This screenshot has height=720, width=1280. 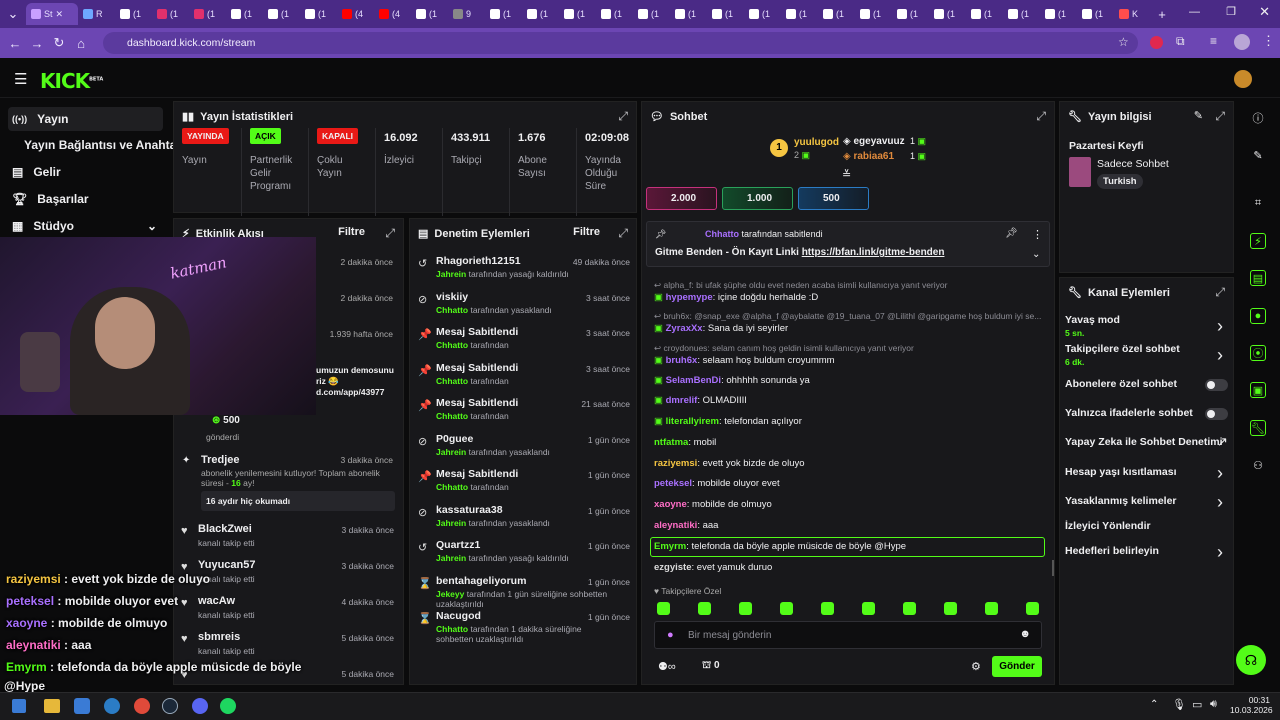 What do you see at coordinates (1129, 413) in the screenshot?
I see `channel-action: Yalnızca ifadelerle sohbet` at bounding box center [1129, 413].